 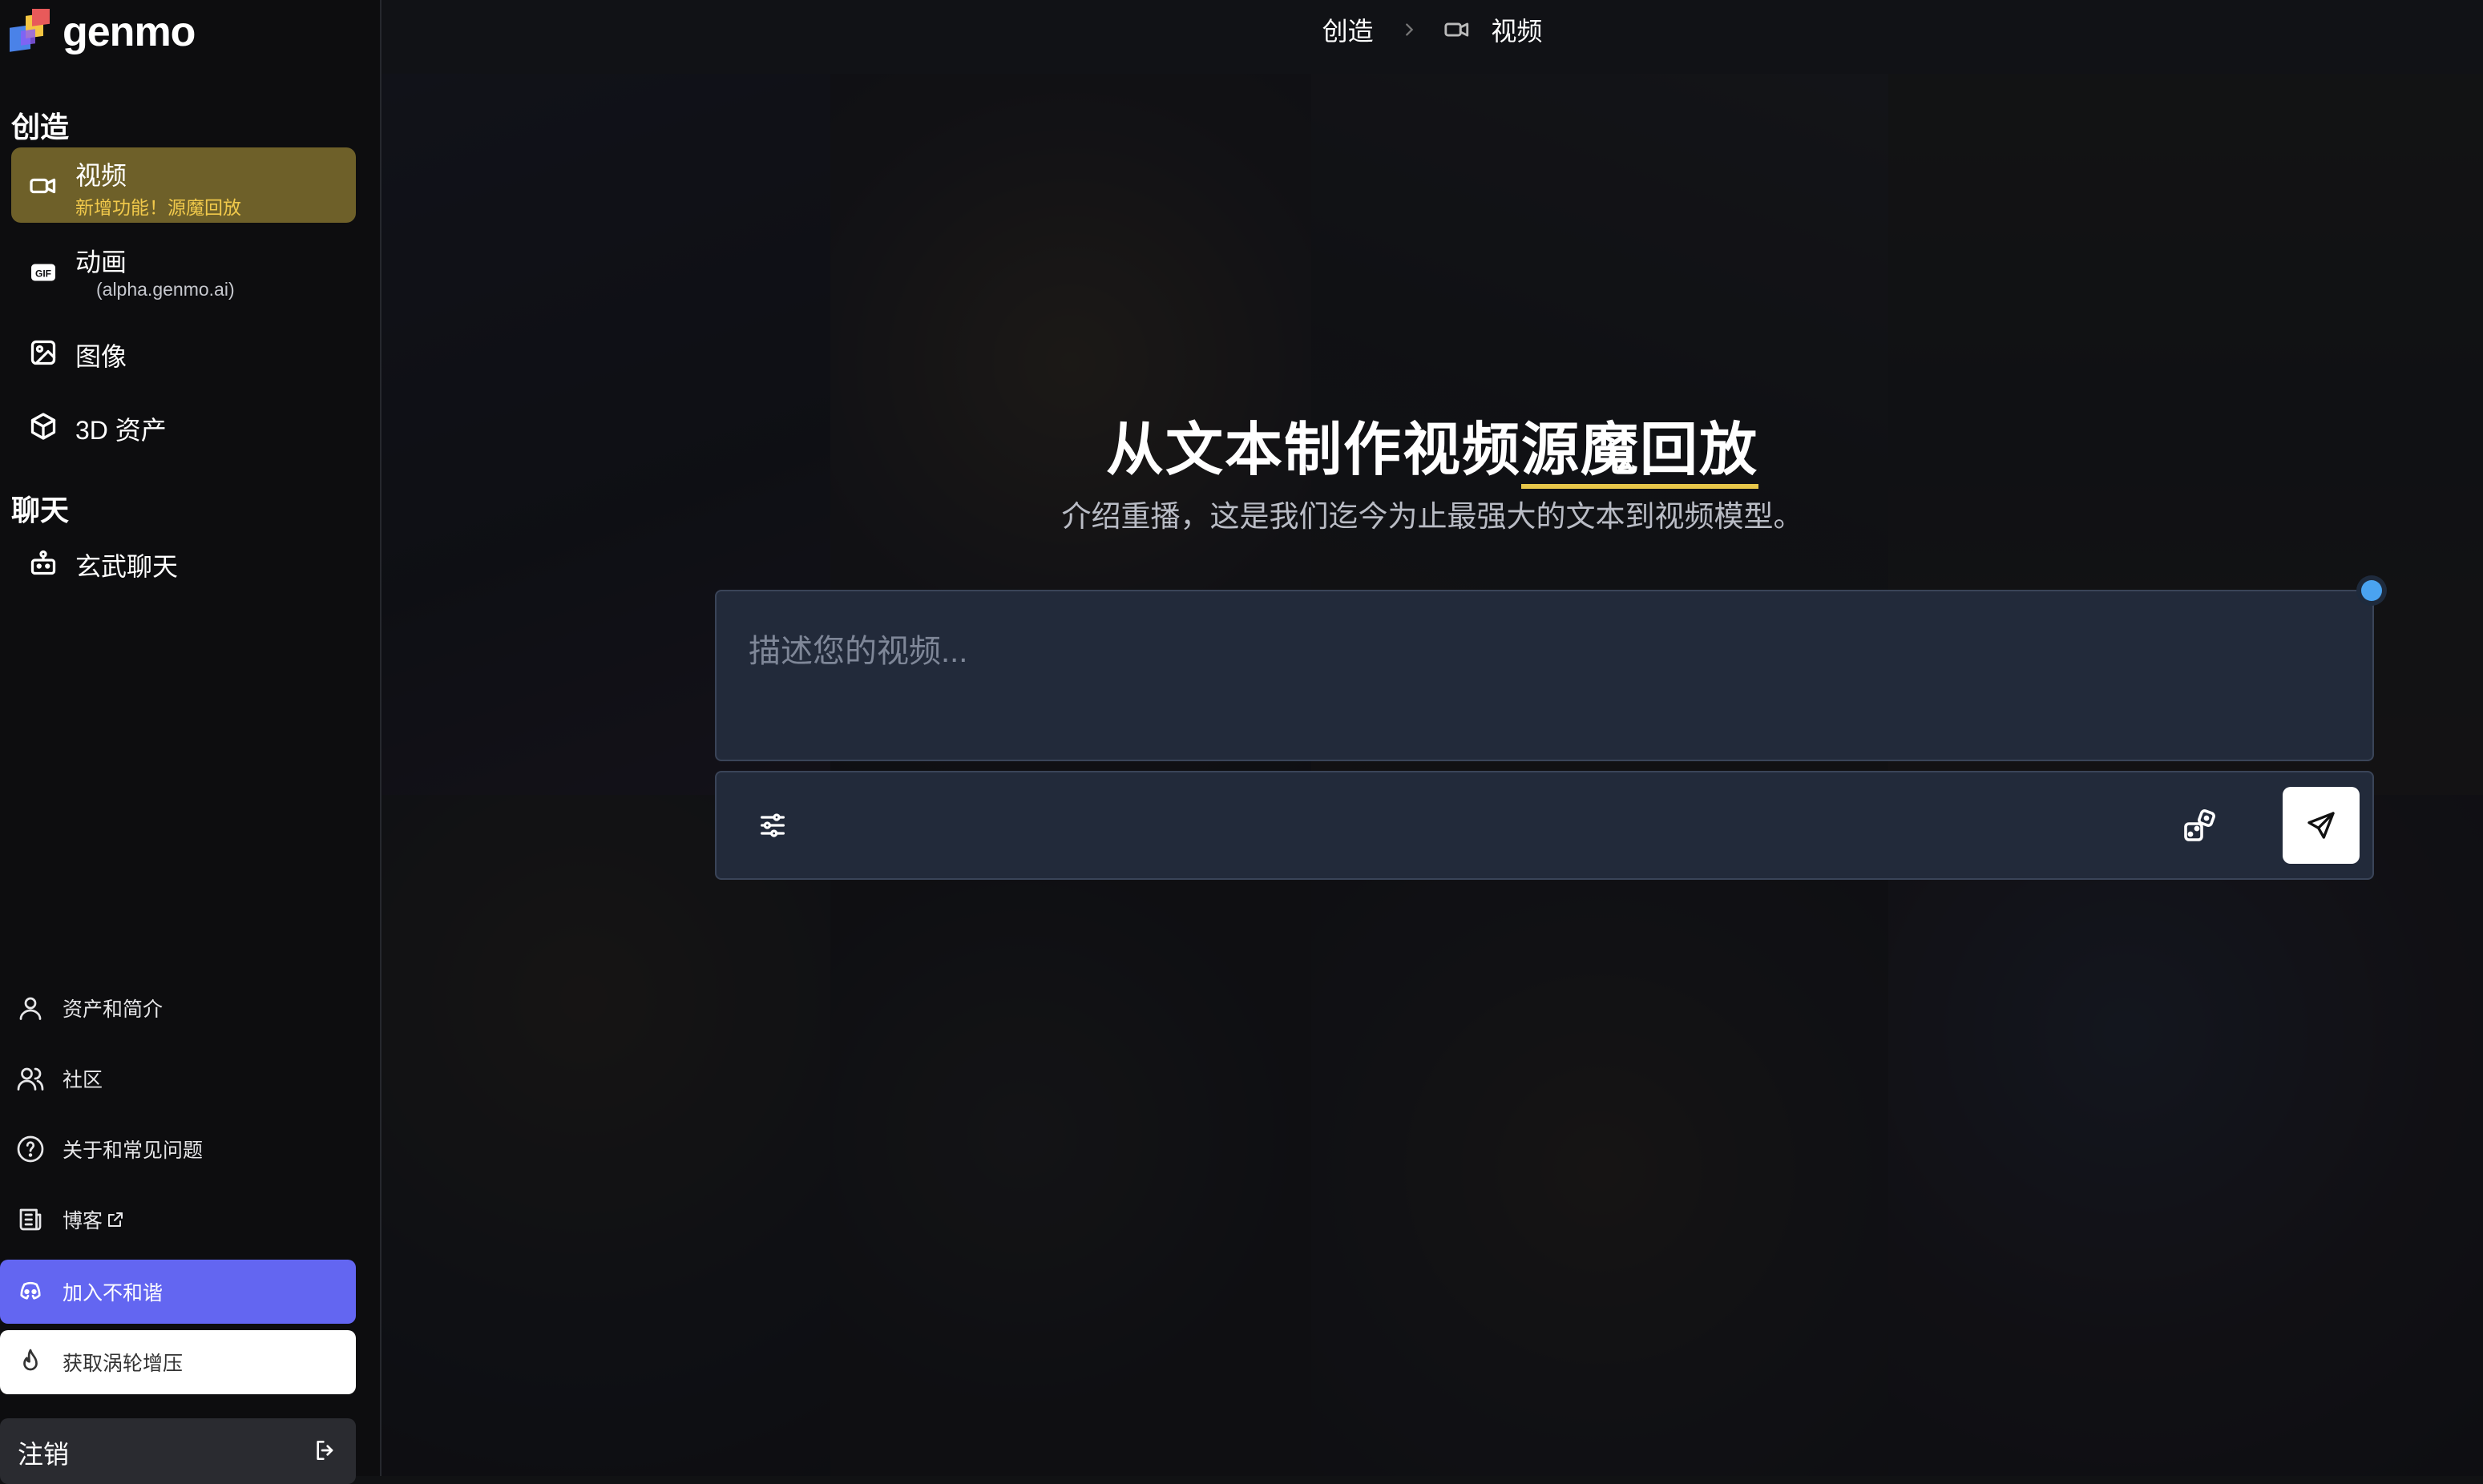 What do you see at coordinates (83, 1221) in the screenshot?
I see `sidebar-item-label: 博客` at bounding box center [83, 1221].